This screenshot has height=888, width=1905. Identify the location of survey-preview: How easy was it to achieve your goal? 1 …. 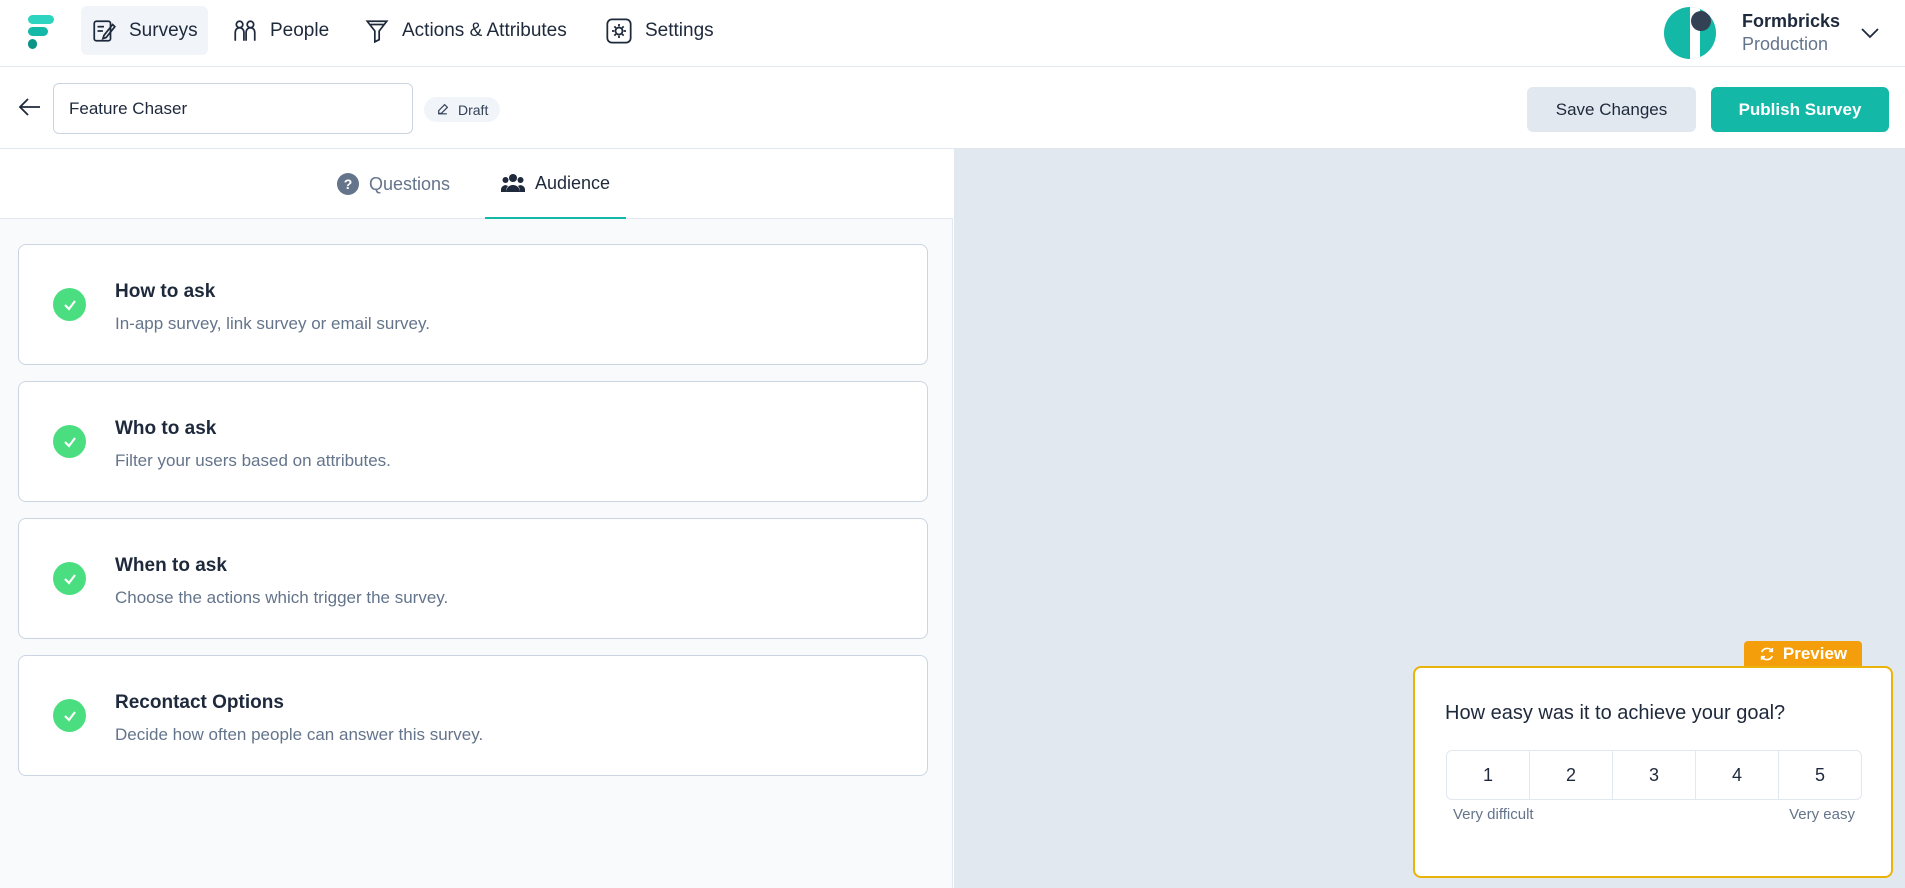
(1653, 772).